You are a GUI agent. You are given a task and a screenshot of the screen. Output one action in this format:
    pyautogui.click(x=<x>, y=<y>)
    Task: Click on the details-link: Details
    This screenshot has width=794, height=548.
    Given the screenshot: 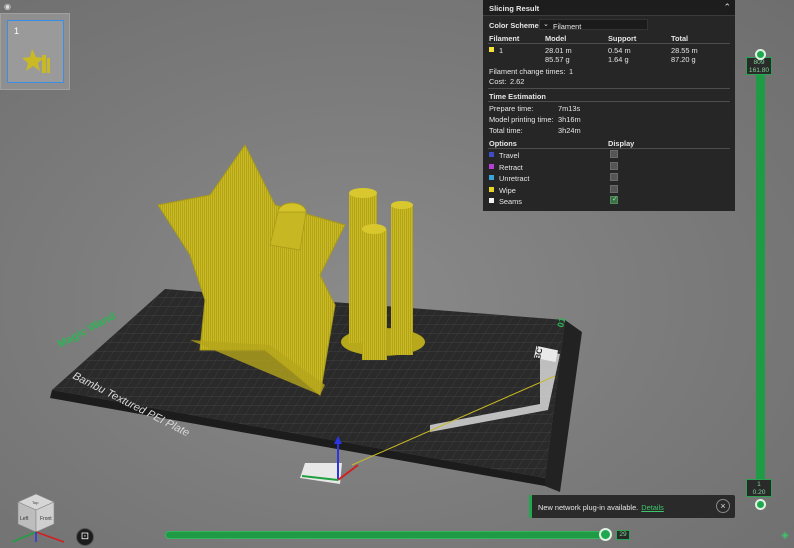 What is the action you would take?
    pyautogui.click(x=652, y=507)
    